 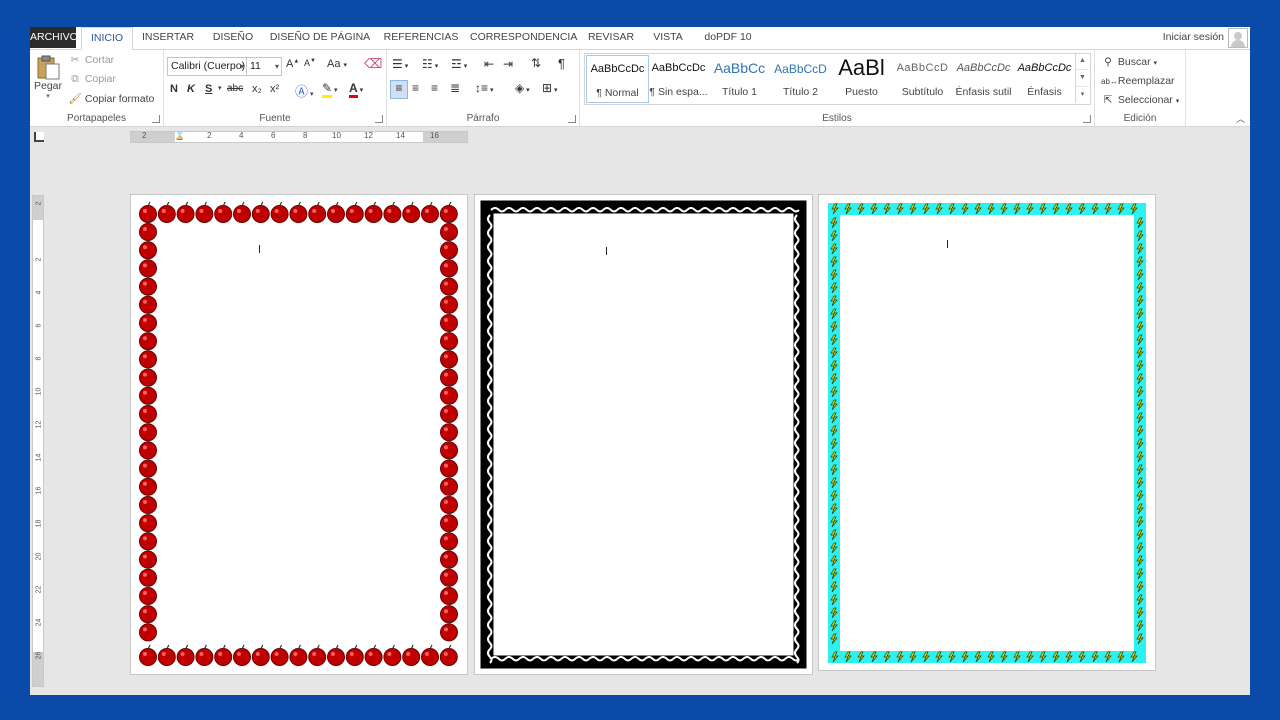 I want to click on ruler-tick-label: 22, so click(x=39, y=589).